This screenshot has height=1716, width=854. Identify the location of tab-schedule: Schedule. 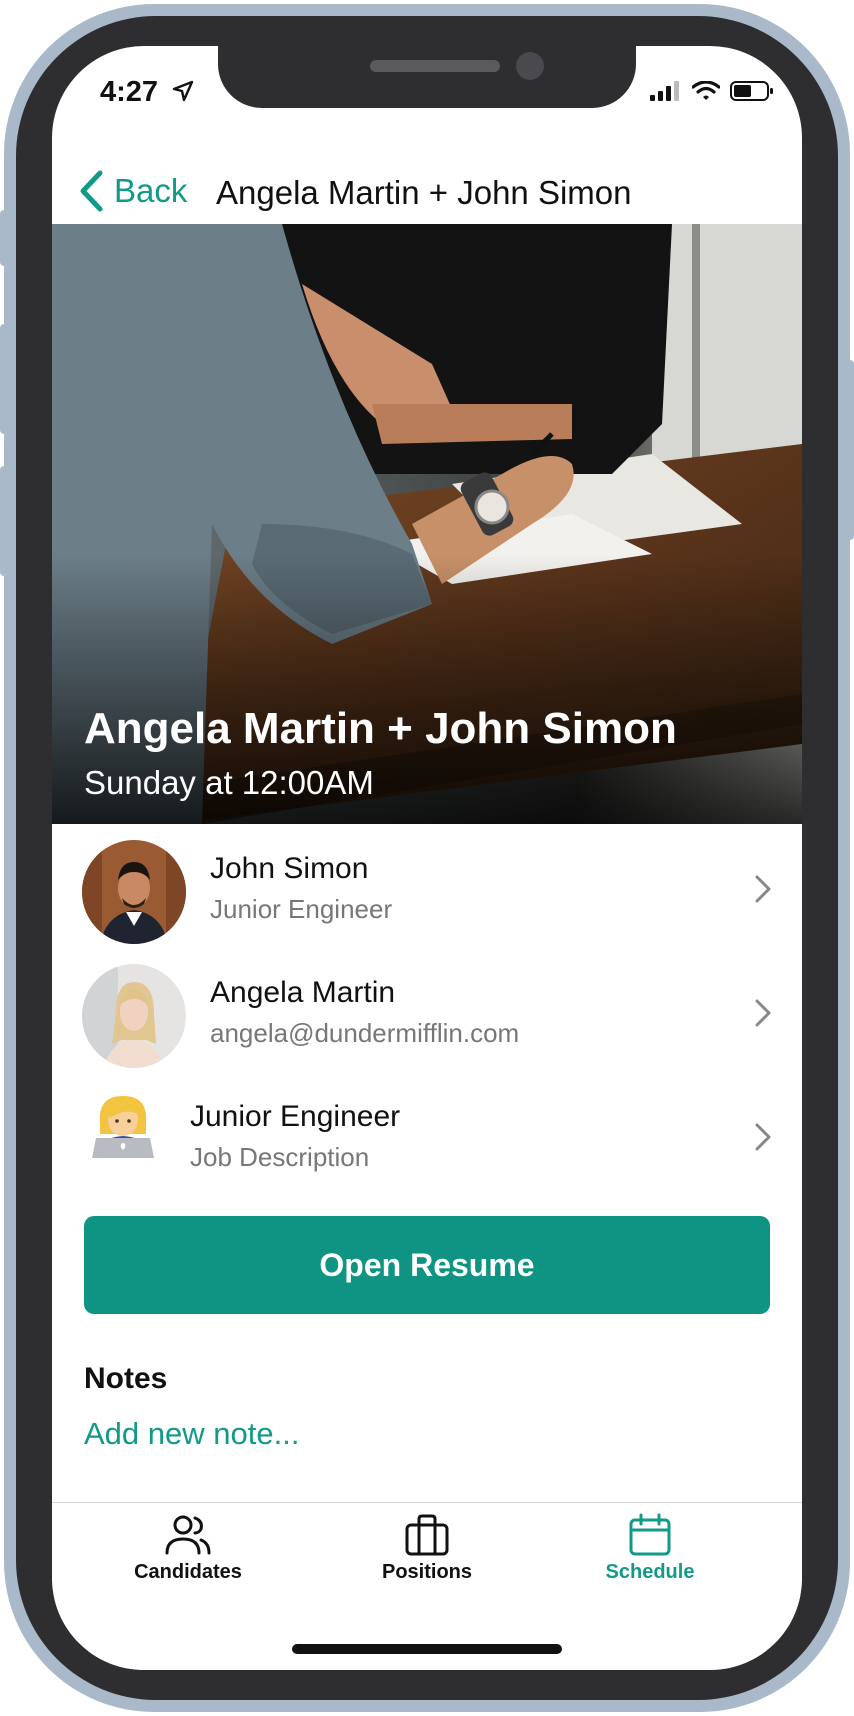
(650, 1558).